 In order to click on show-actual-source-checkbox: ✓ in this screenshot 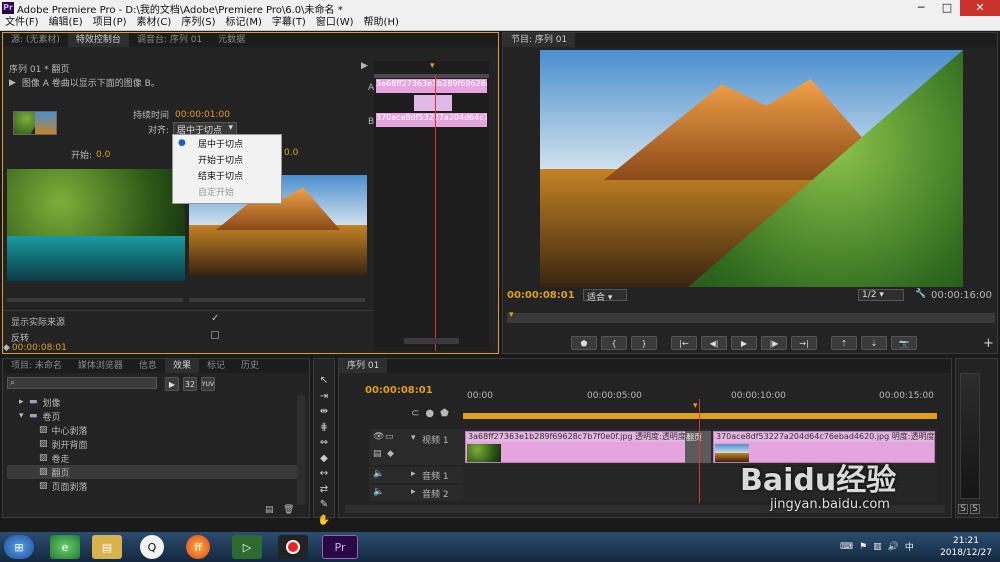, I will do `click(215, 318)`.